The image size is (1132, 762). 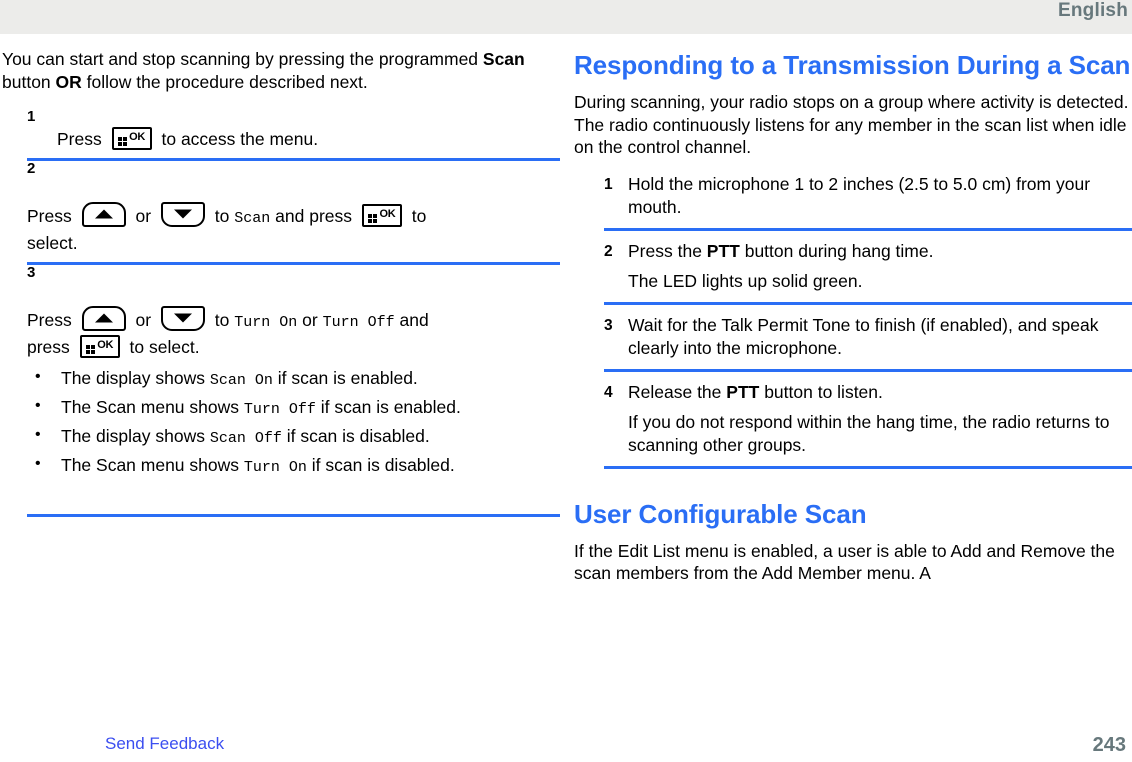 I want to click on step4-text-after: button to listen., so click(x=821, y=391).